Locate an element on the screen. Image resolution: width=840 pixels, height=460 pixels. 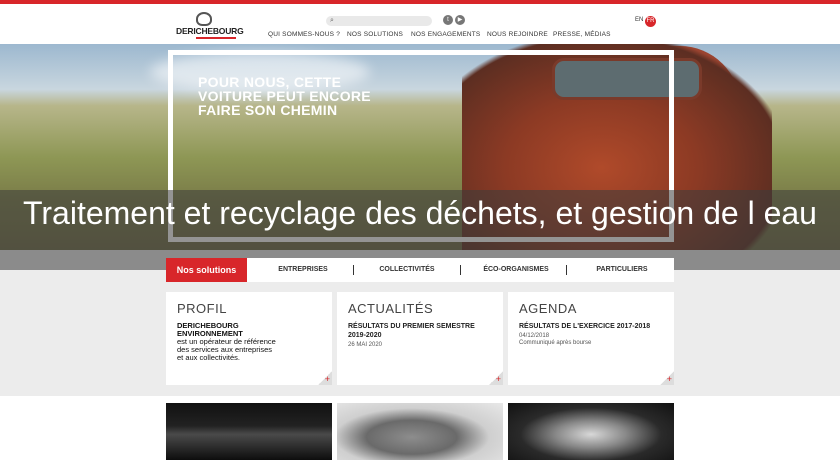
search-input: ⌕ is located at coordinates (379, 21).